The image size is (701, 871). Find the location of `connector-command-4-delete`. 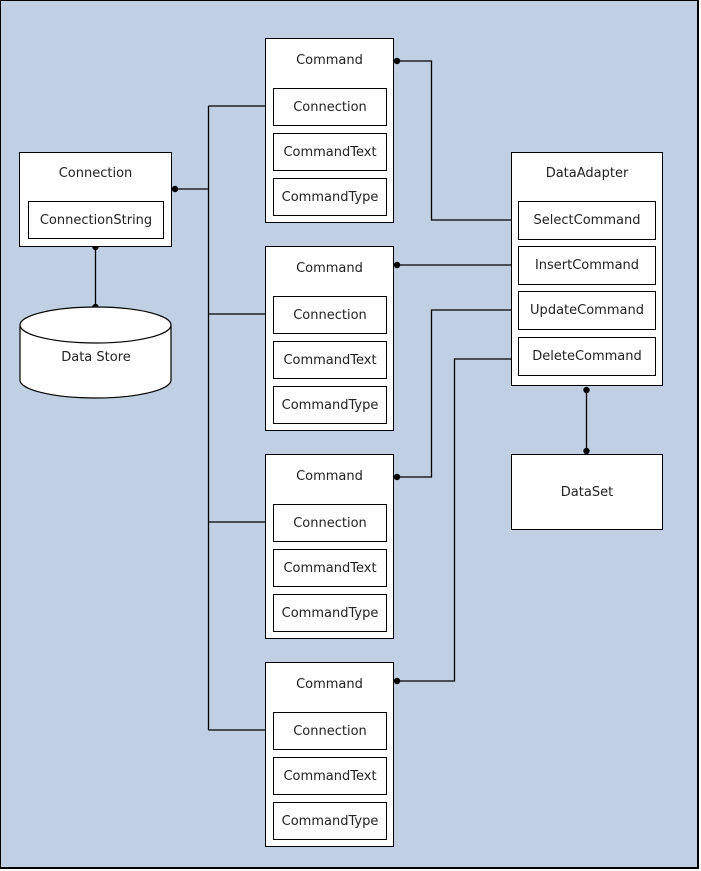

connector-command-4-delete is located at coordinates (456, 520).